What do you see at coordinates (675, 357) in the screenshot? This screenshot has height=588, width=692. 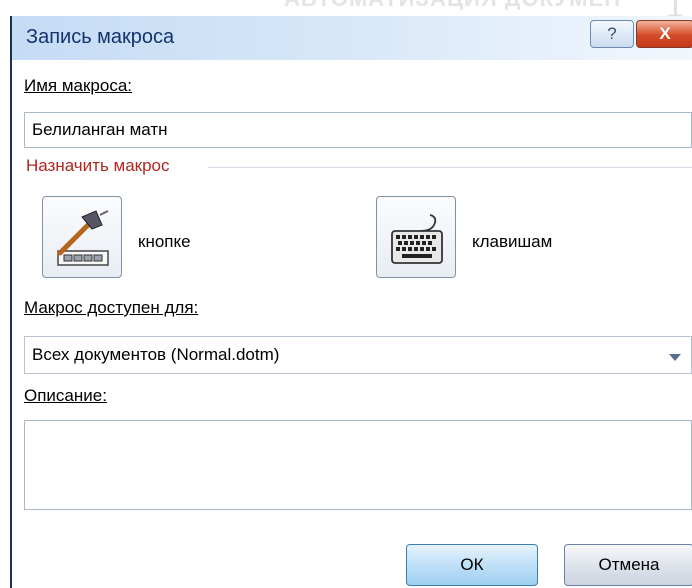 I see `chevron-down-icon` at bounding box center [675, 357].